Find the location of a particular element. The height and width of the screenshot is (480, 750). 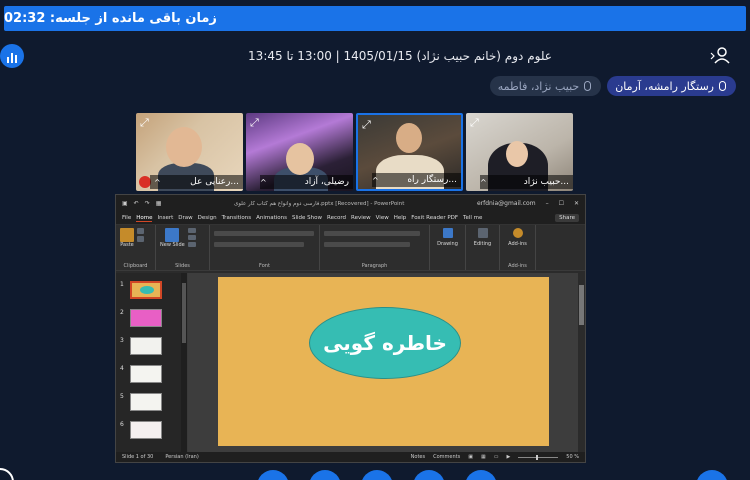

slide-thumbnail: 5 is located at coordinates (141, 402).